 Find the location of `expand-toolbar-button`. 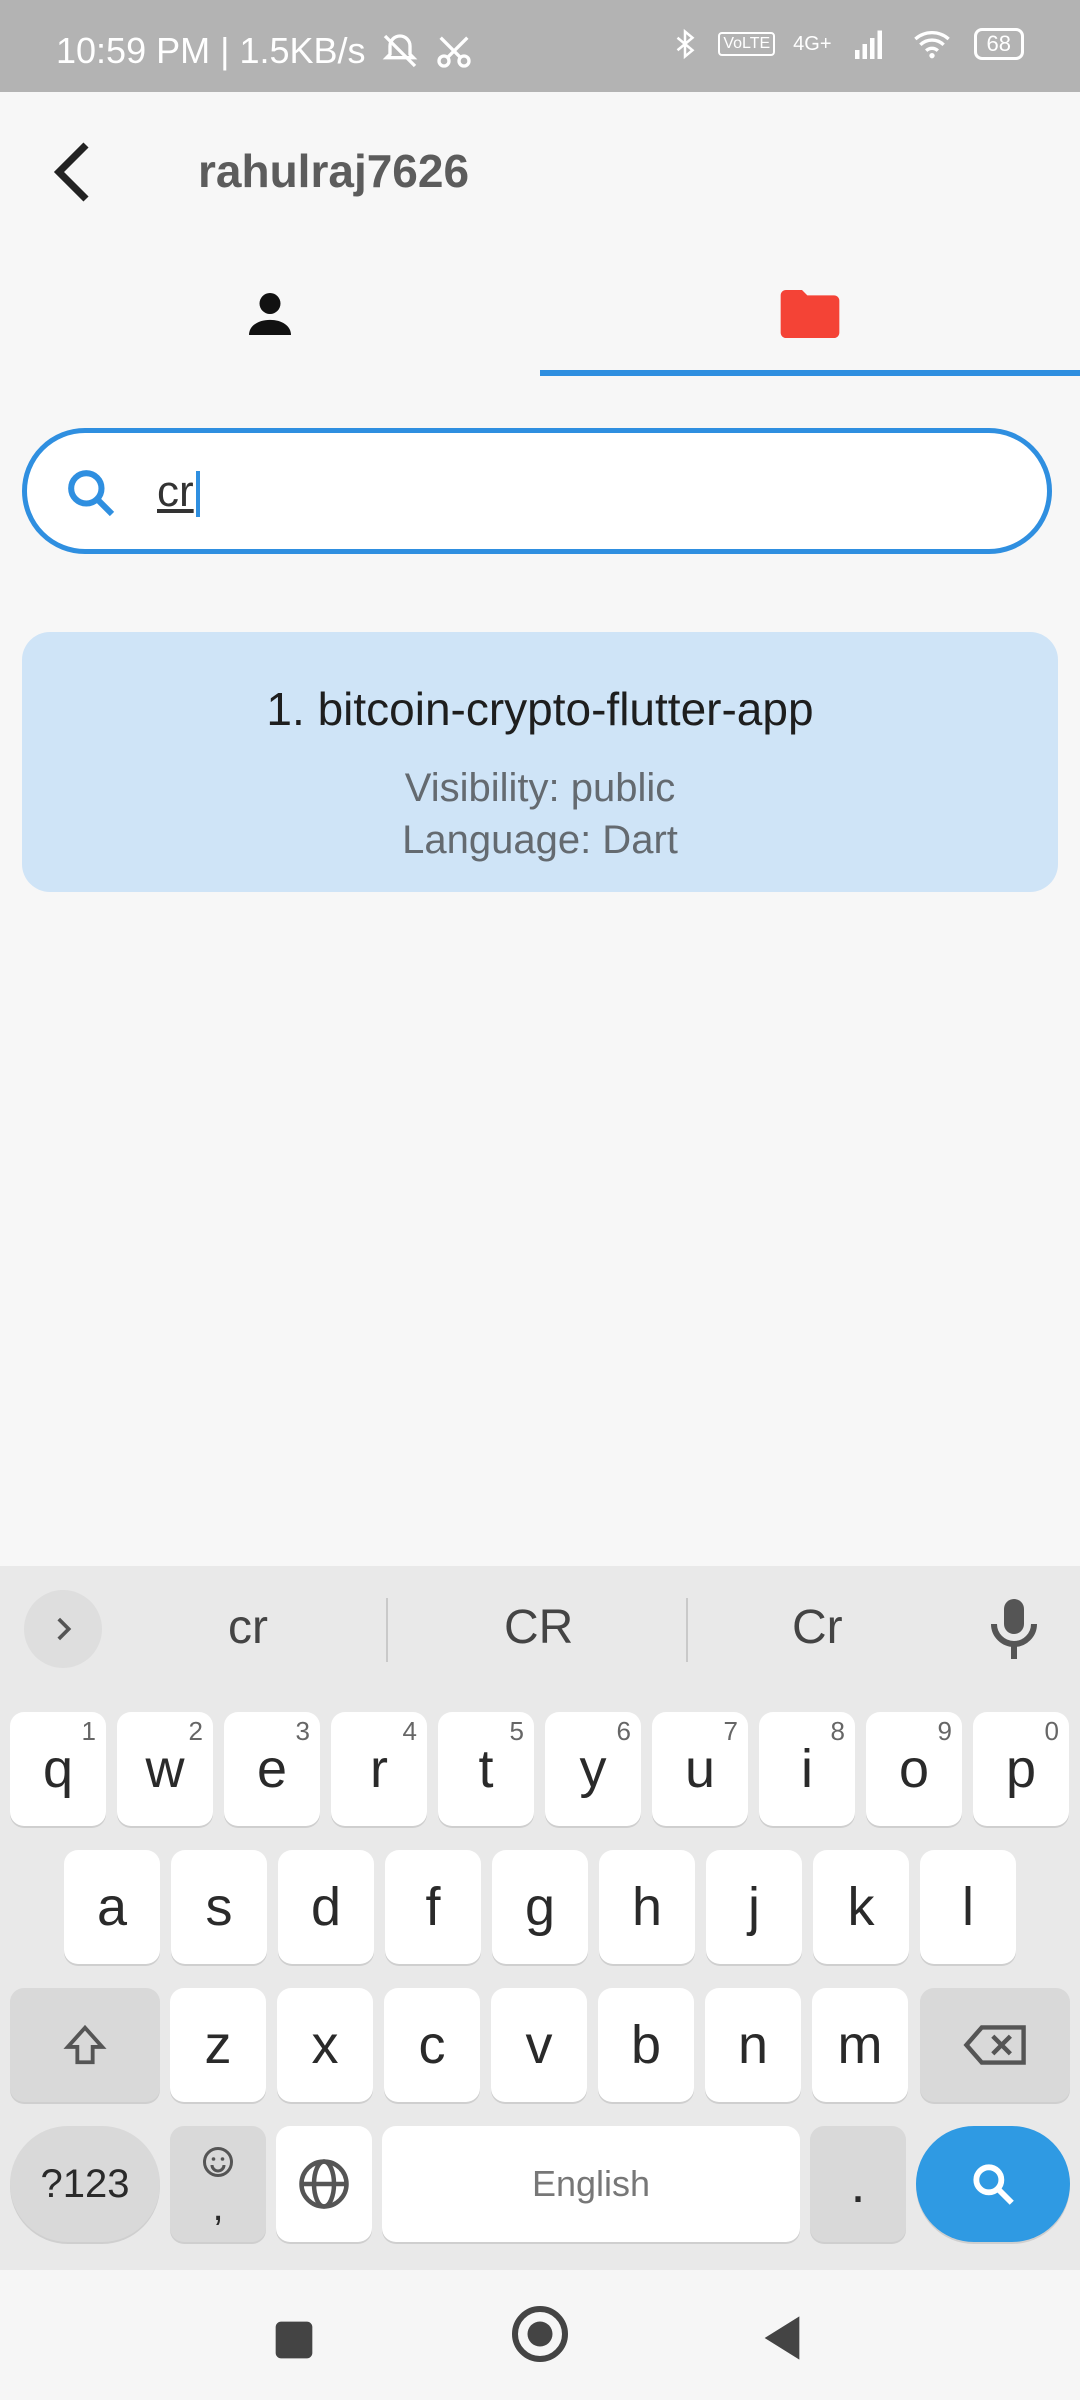

expand-toolbar-button is located at coordinates (63, 1629).